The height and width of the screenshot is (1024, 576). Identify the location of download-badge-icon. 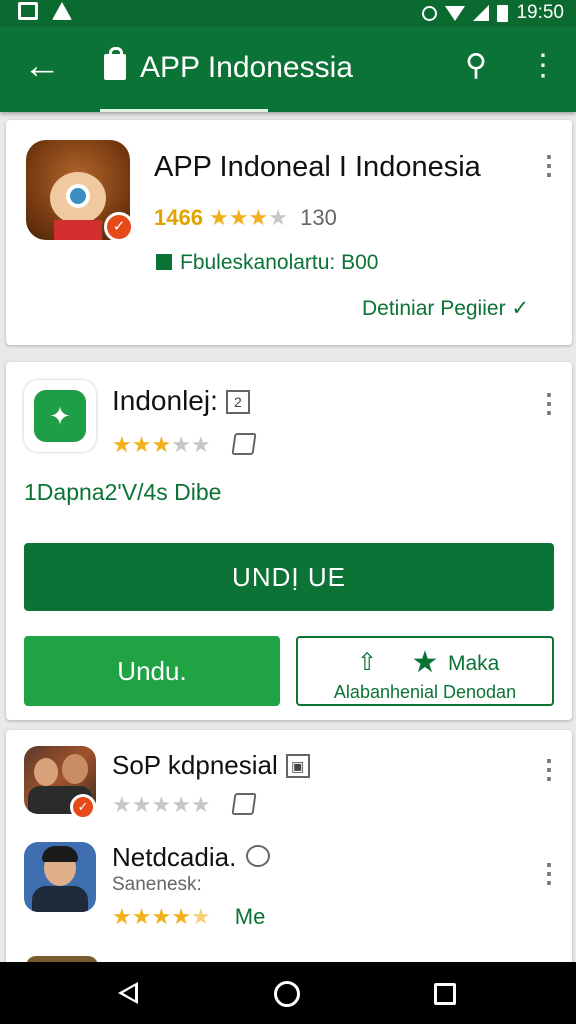
(164, 262).